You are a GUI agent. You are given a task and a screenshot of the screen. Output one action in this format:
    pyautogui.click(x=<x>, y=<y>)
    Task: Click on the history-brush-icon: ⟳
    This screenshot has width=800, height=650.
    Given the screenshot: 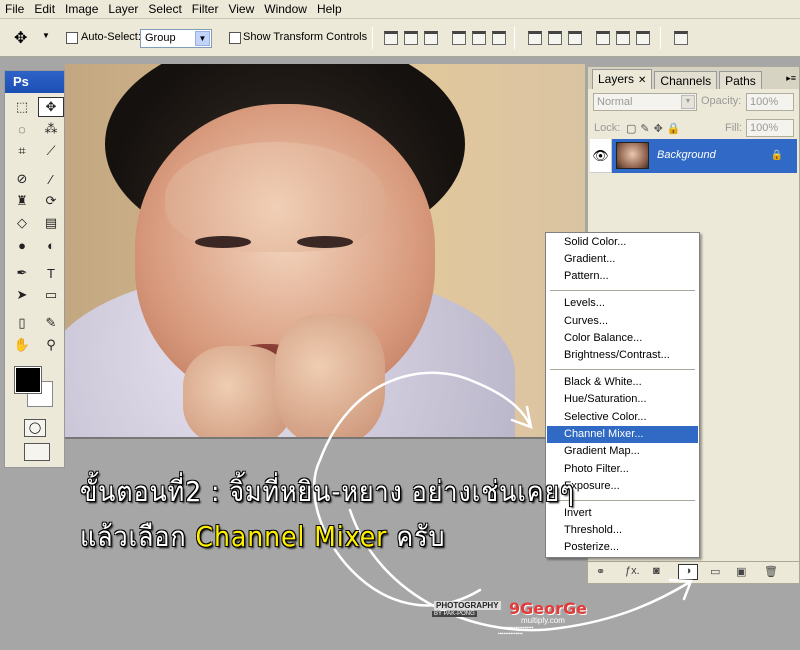 What is the action you would take?
    pyautogui.click(x=51, y=201)
    